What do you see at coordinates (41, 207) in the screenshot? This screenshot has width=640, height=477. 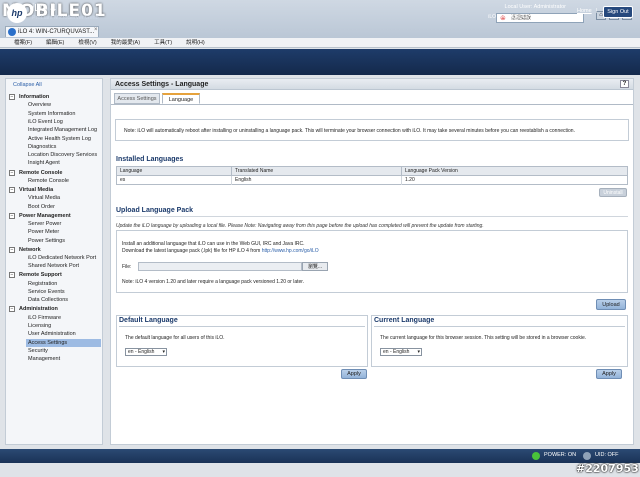 I see `sidebar-item-boot-order: Boot Order` at bounding box center [41, 207].